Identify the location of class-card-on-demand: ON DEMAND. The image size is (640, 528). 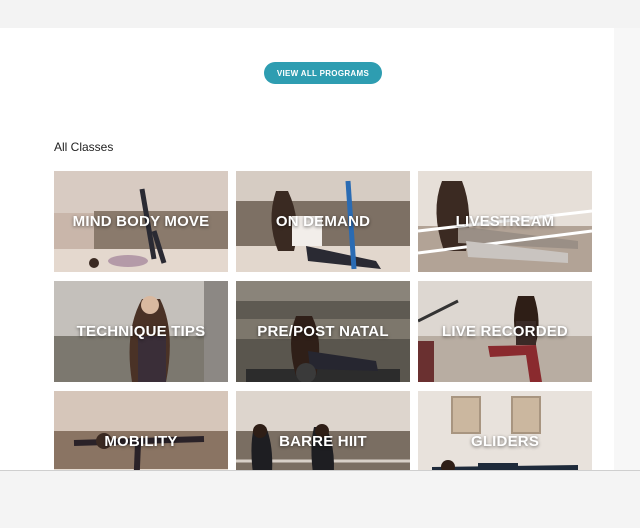
(323, 221).